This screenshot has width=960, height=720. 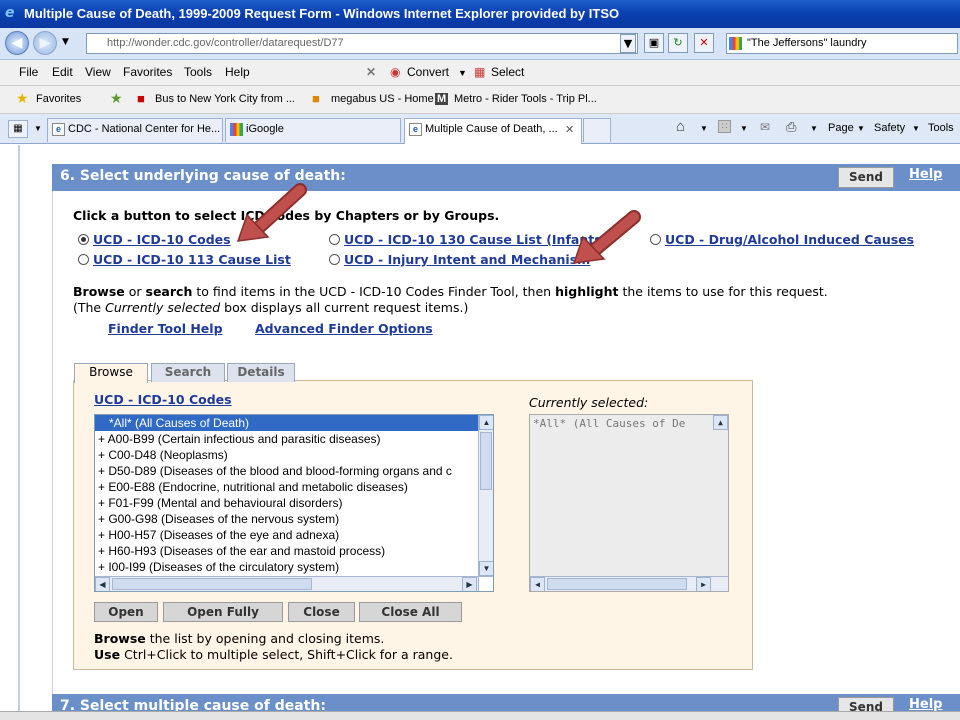 What do you see at coordinates (507, 72) in the screenshot?
I see `select-button: Select` at bounding box center [507, 72].